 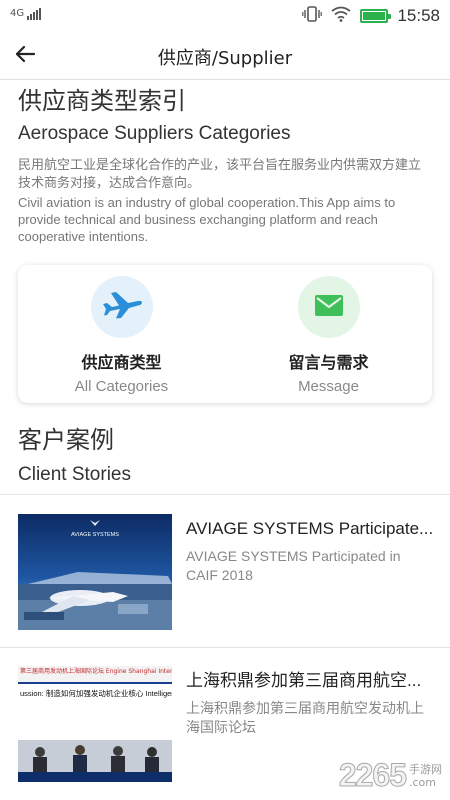 What do you see at coordinates (425, 769) in the screenshot?
I see `watermark-text: 手游网` at bounding box center [425, 769].